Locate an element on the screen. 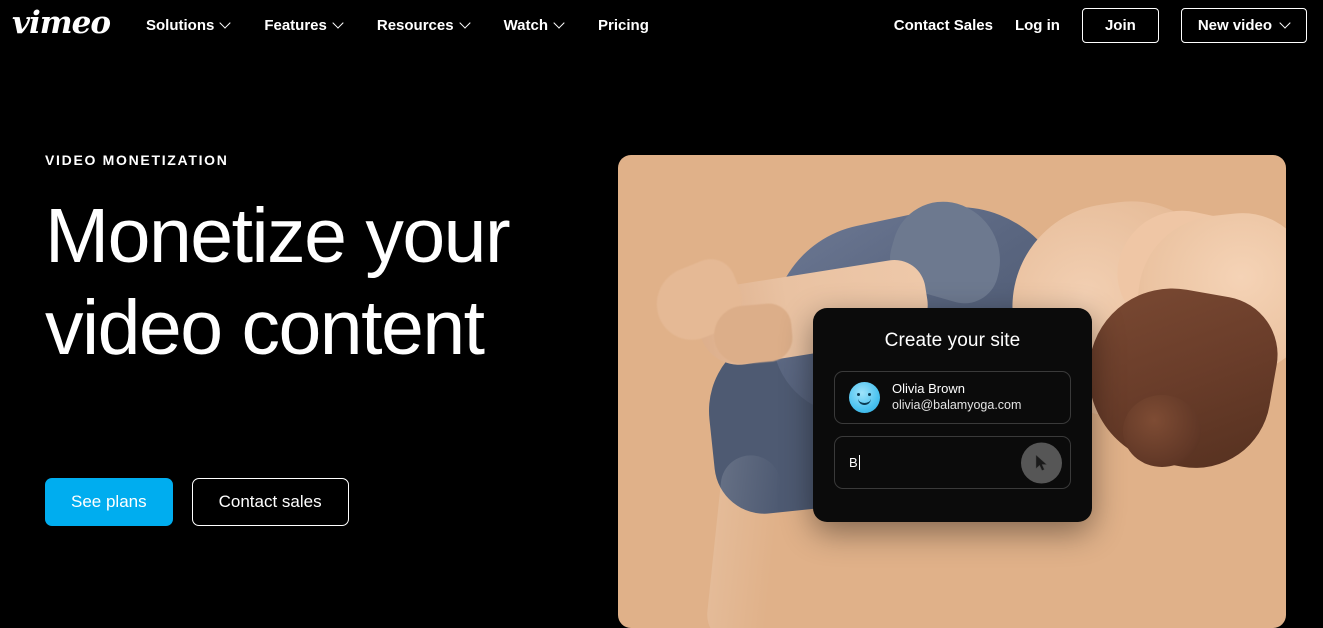 The image size is (1323, 628). nav-item-pricing: Pricing is located at coordinates (623, 25).